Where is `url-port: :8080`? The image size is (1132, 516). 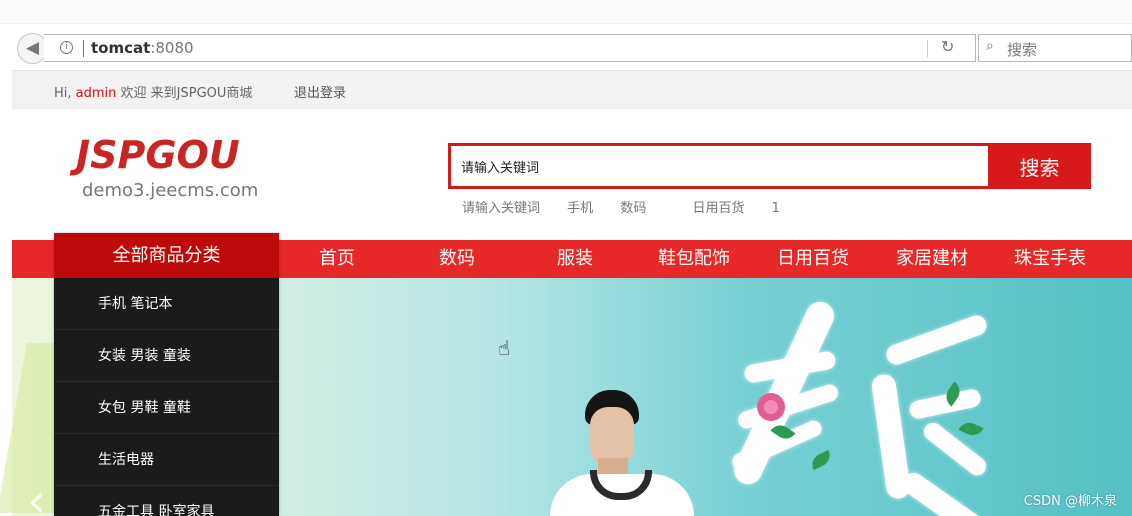 url-port: :8080 is located at coordinates (172, 48).